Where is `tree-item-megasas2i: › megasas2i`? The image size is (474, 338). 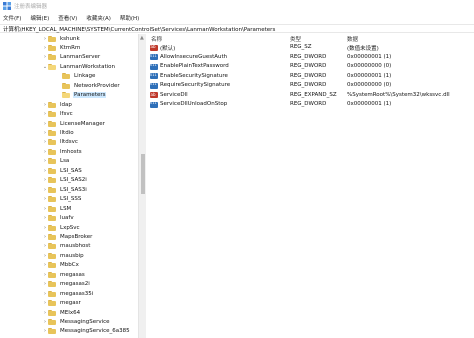
tree-item-megasas2i: › megasas2i is located at coordinates (66, 284).